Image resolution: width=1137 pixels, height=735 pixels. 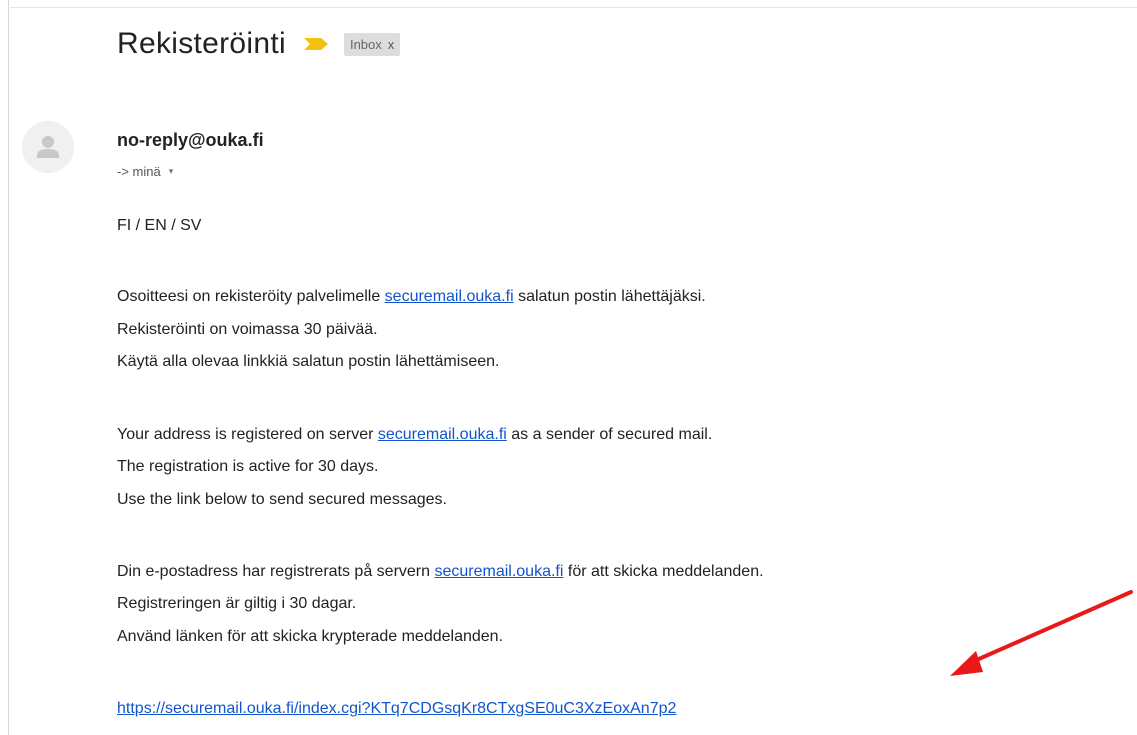 I want to click on recipient-row: -> minä ▾, so click(x=145, y=171).